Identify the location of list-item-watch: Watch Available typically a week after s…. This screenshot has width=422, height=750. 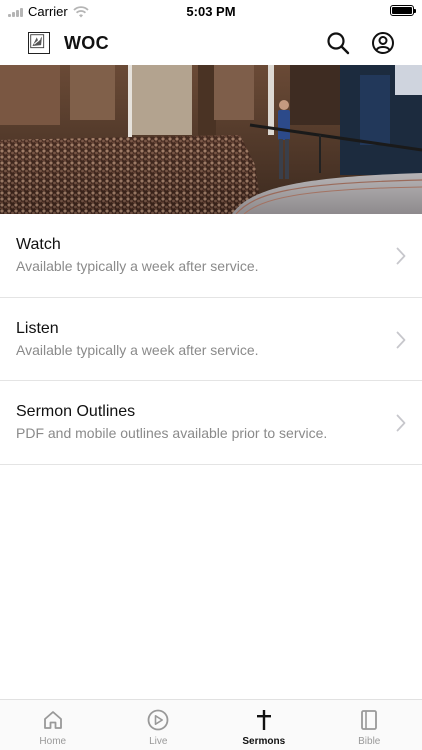
(211, 256).